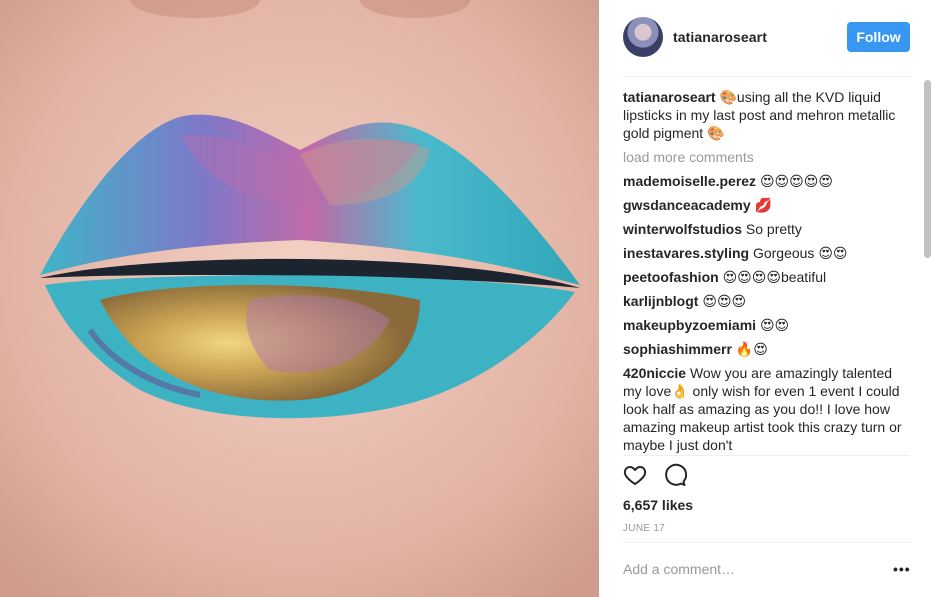  What do you see at coordinates (669, 97) in the screenshot?
I see `caption-username: tatianaroseart` at bounding box center [669, 97].